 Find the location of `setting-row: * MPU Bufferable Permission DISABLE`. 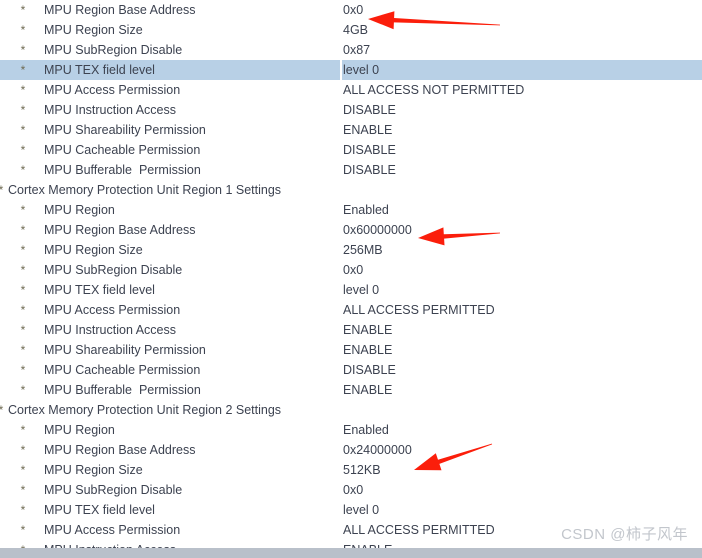

setting-row: * MPU Bufferable Permission DISABLE is located at coordinates (351, 170).